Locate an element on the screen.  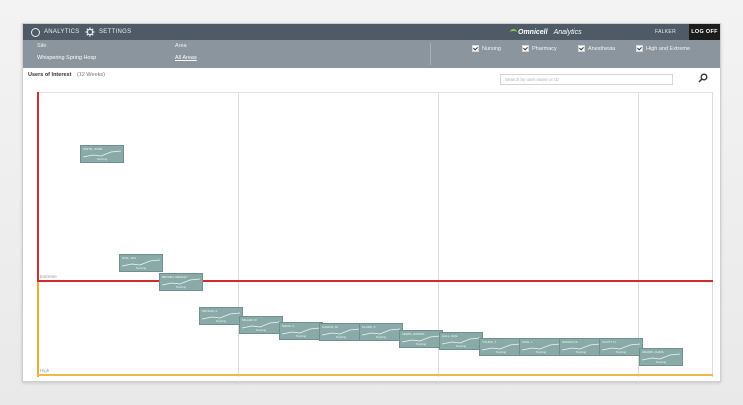
extreme-zone-label: Extreme is located at coordinates (48, 276).